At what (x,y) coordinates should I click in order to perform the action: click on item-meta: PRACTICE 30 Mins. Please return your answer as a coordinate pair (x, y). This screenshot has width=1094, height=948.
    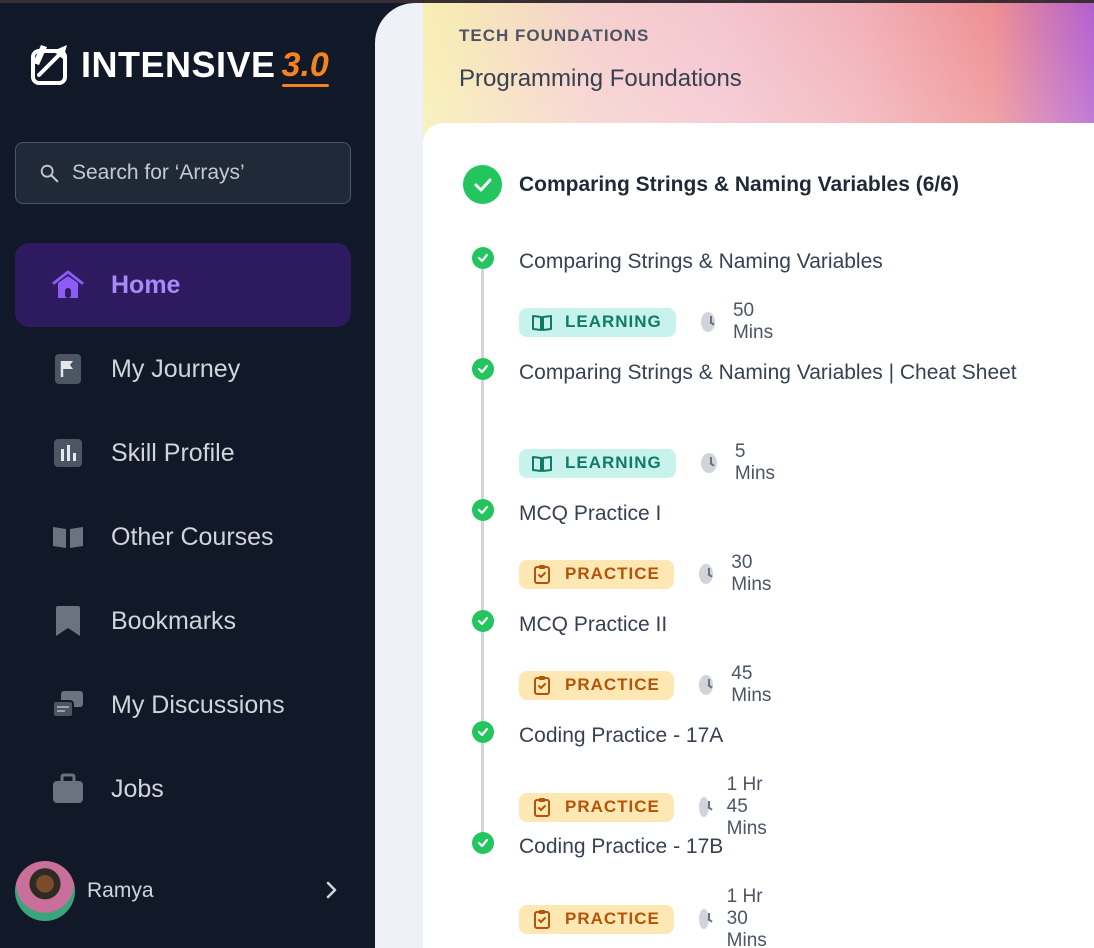
    Looking at the image, I should click on (649, 574).